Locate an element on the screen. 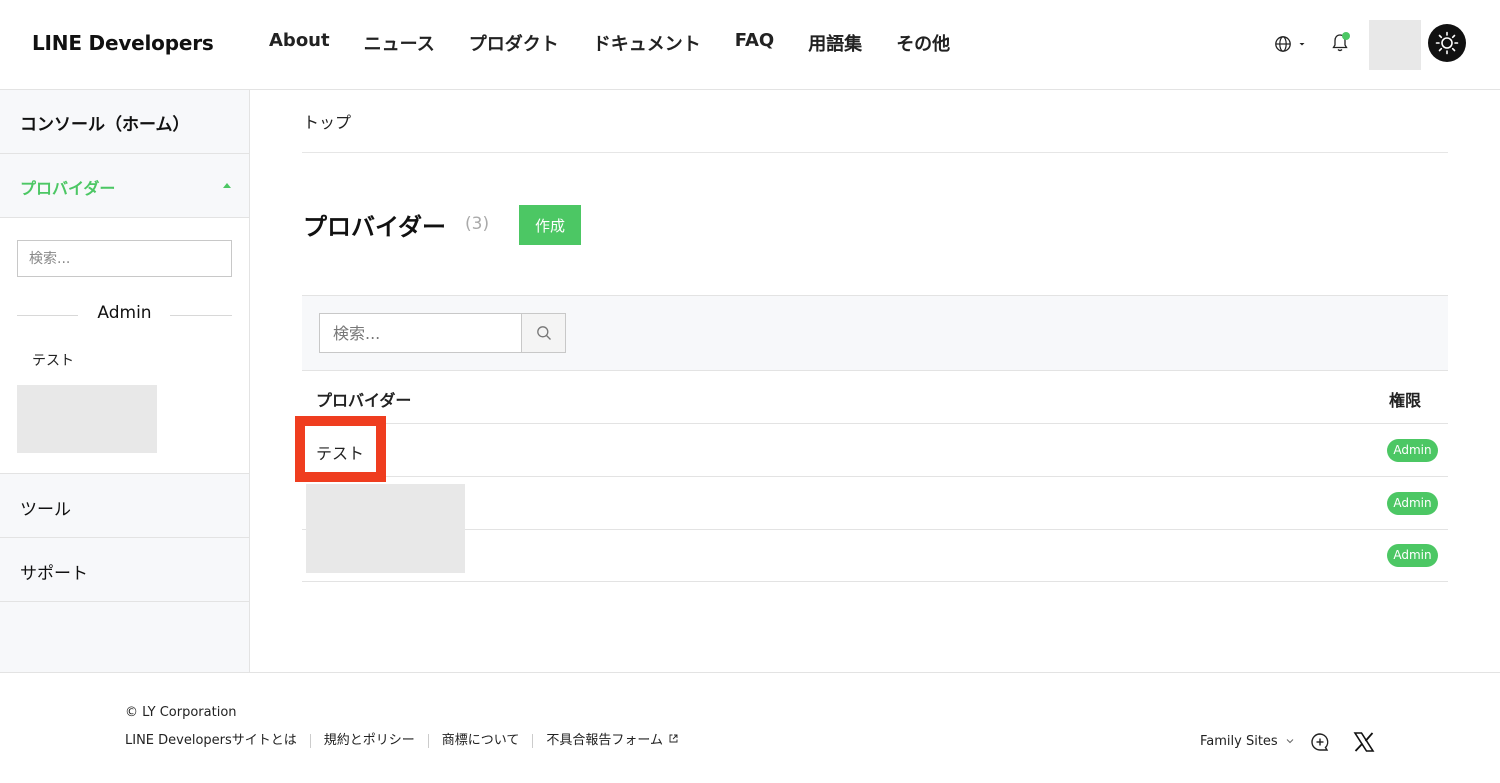 Image resolution: width=1500 pixels, height=783 pixels. globe-icon is located at coordinates (1283, 44).